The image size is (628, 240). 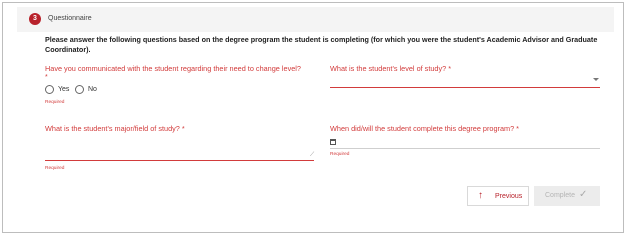 What do you see at coordinates (583, 194) in the screenshot?
I see `check-icon: ✓` at bounding box center [583, 194].